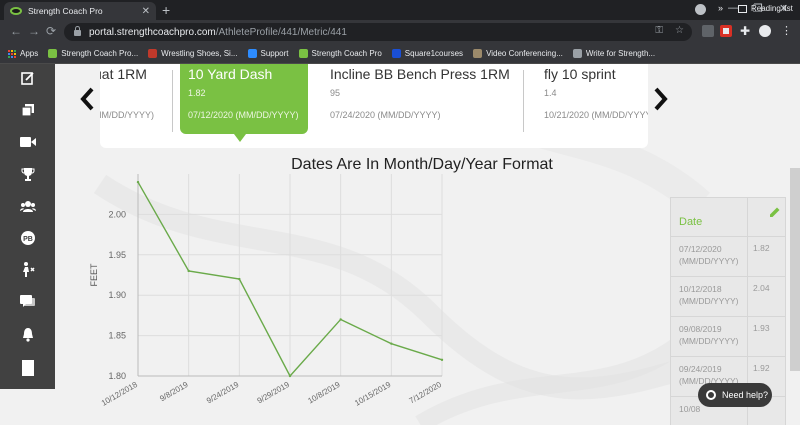  I want to click on notes-icon, so click(27, 78).